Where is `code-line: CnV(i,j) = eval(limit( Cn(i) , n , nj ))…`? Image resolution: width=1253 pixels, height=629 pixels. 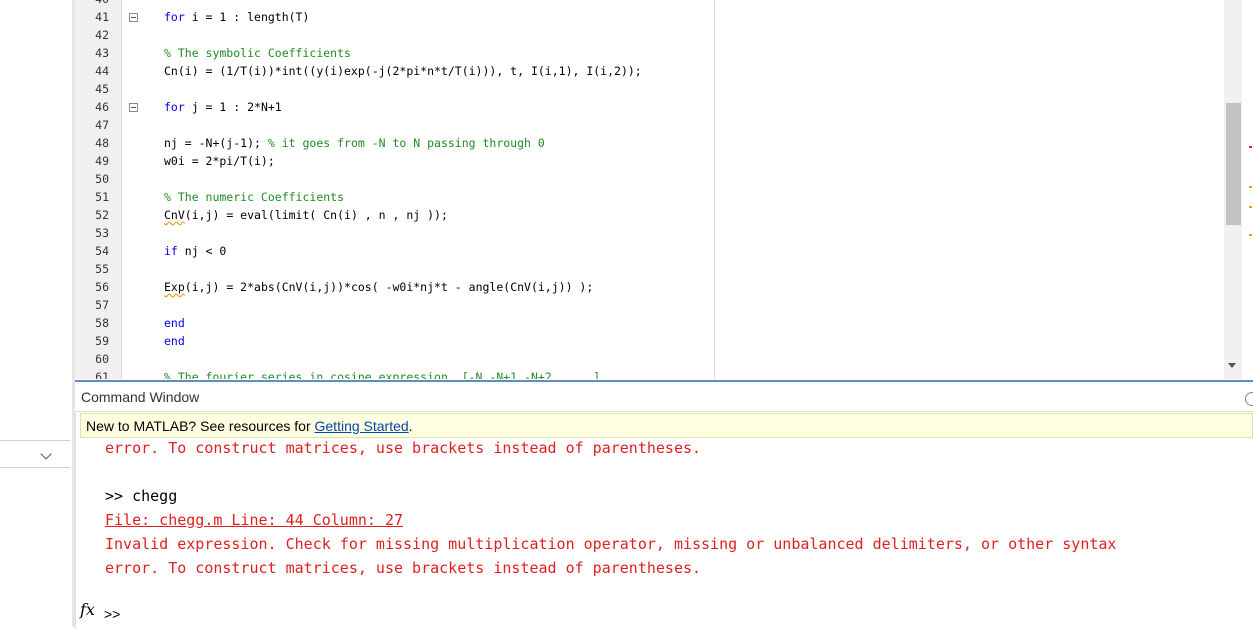
code-line: CnV(i,j) = eval(limit( Cn(i) , n , nj ))… is located at coordinates (306, 215).